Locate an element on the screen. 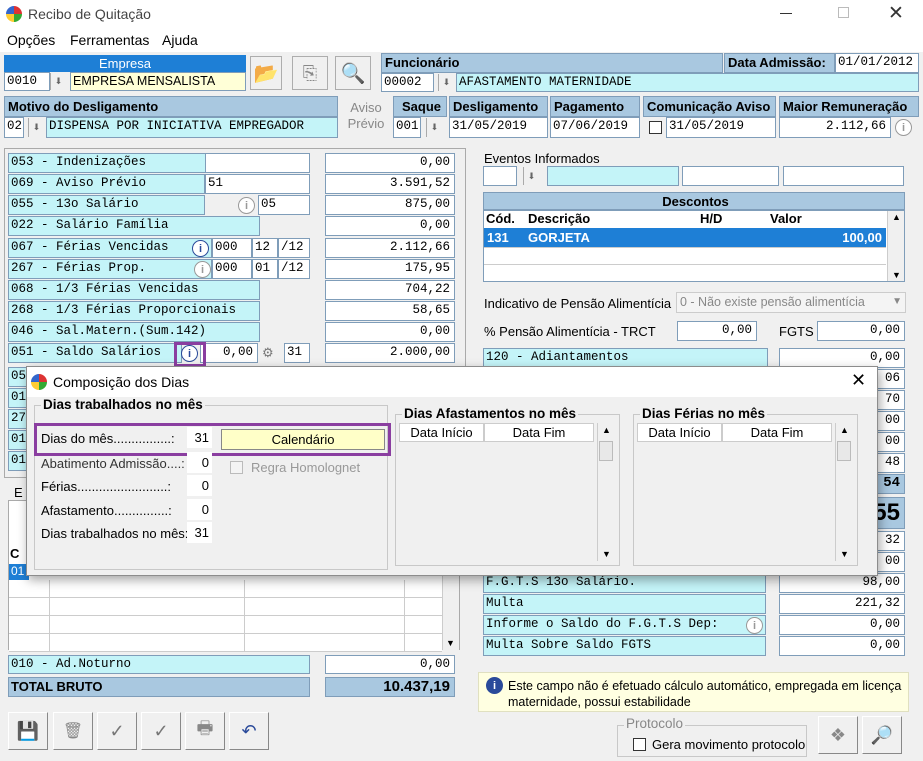 The height and width of the screenshot is (761, 923). menu-opcoes: Opções is located at coordinates (31, 40).